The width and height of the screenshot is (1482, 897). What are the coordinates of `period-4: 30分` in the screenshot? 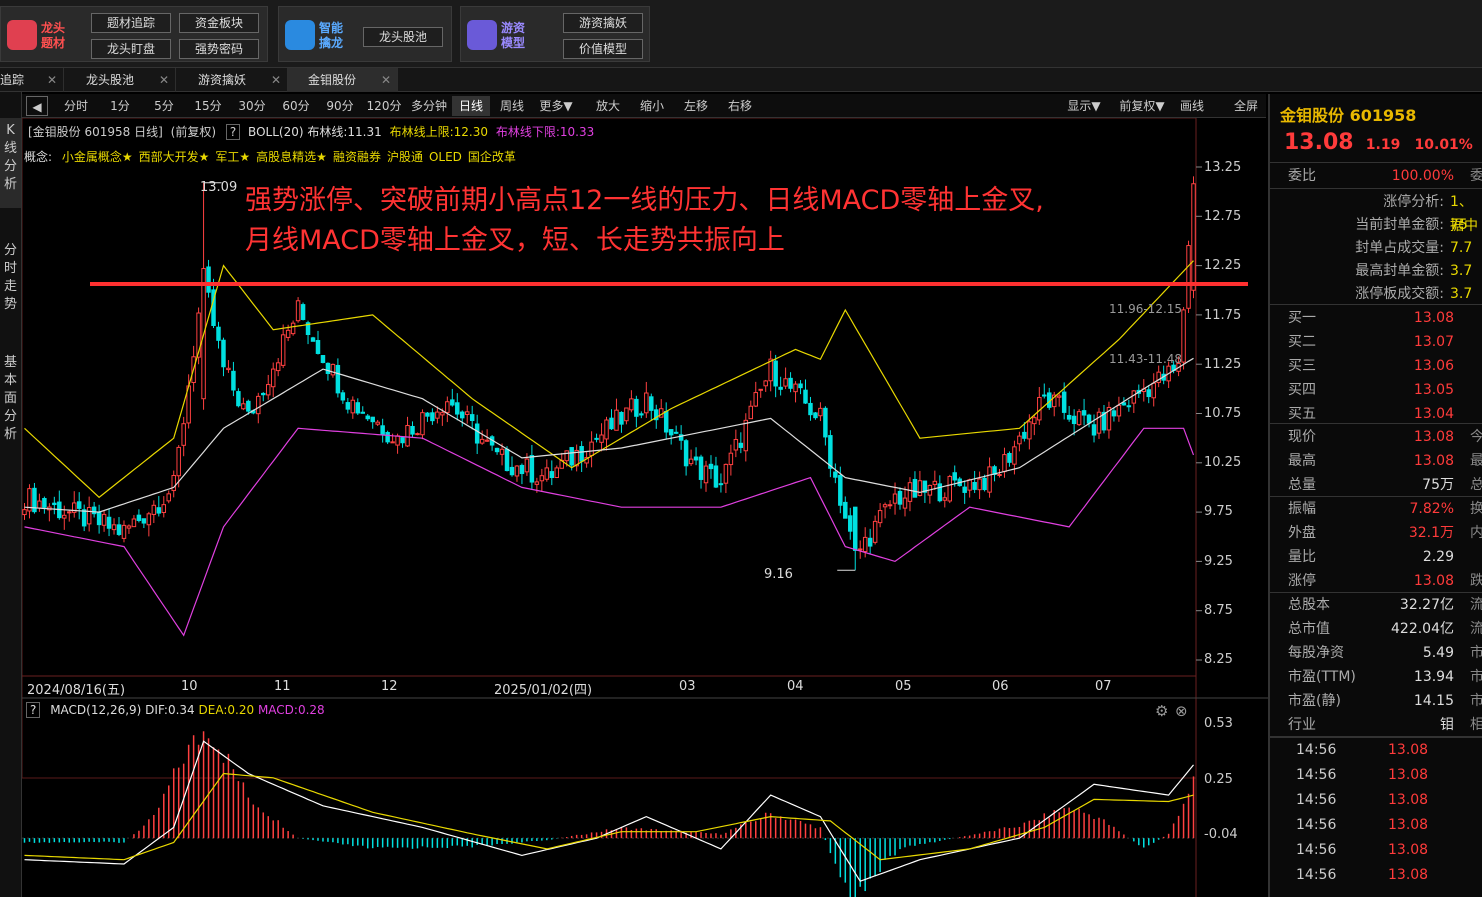 It's located at (252, 106).